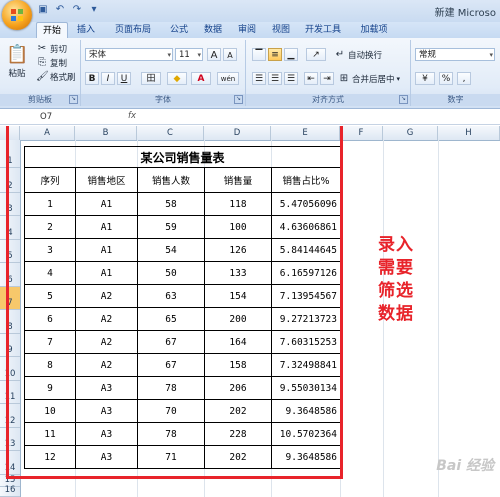  I want to click on italic-button: I, so click(108, 78).